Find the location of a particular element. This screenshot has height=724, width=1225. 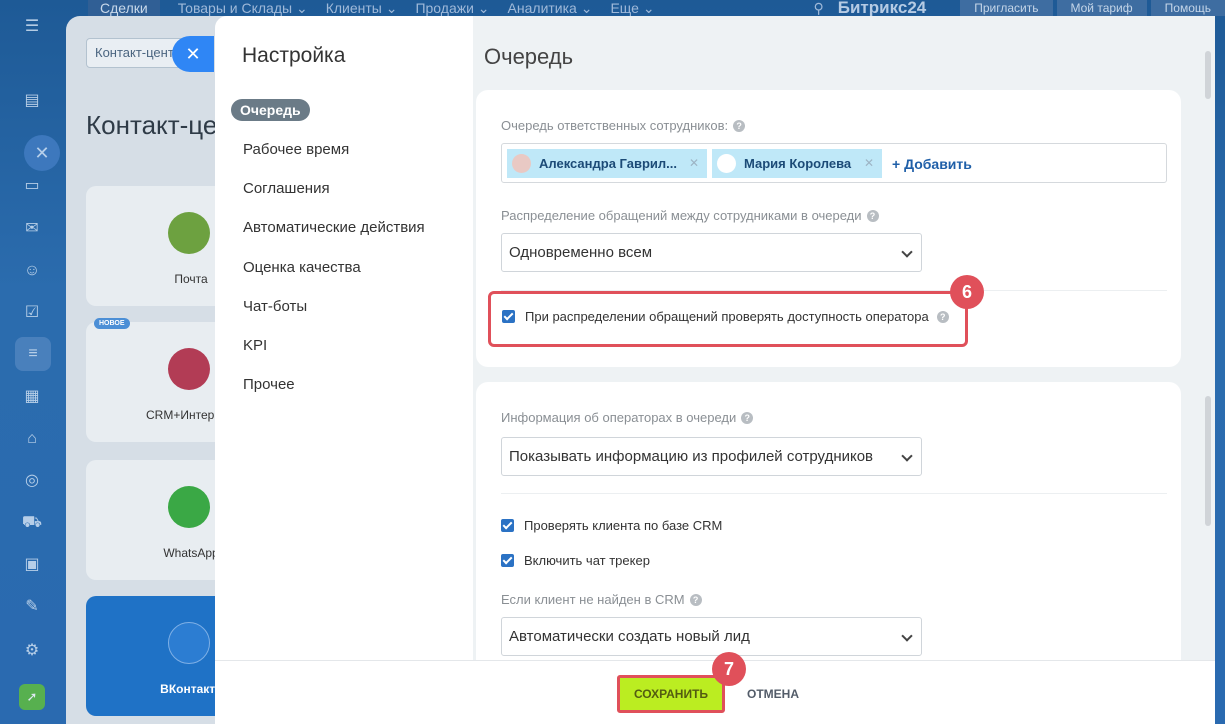

add-user-button: + Добавить is located at coordinates (932, 164).